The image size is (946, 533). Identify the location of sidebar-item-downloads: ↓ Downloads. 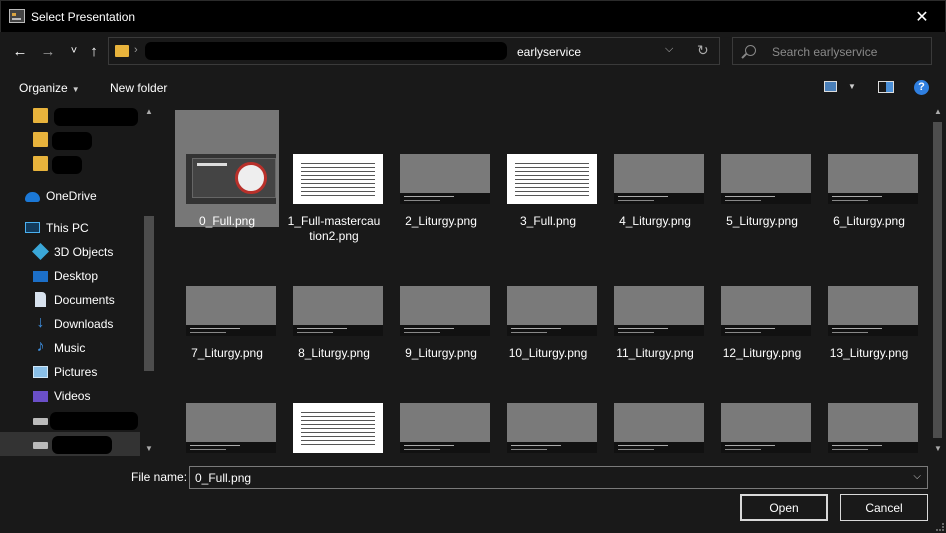
(70, 324).